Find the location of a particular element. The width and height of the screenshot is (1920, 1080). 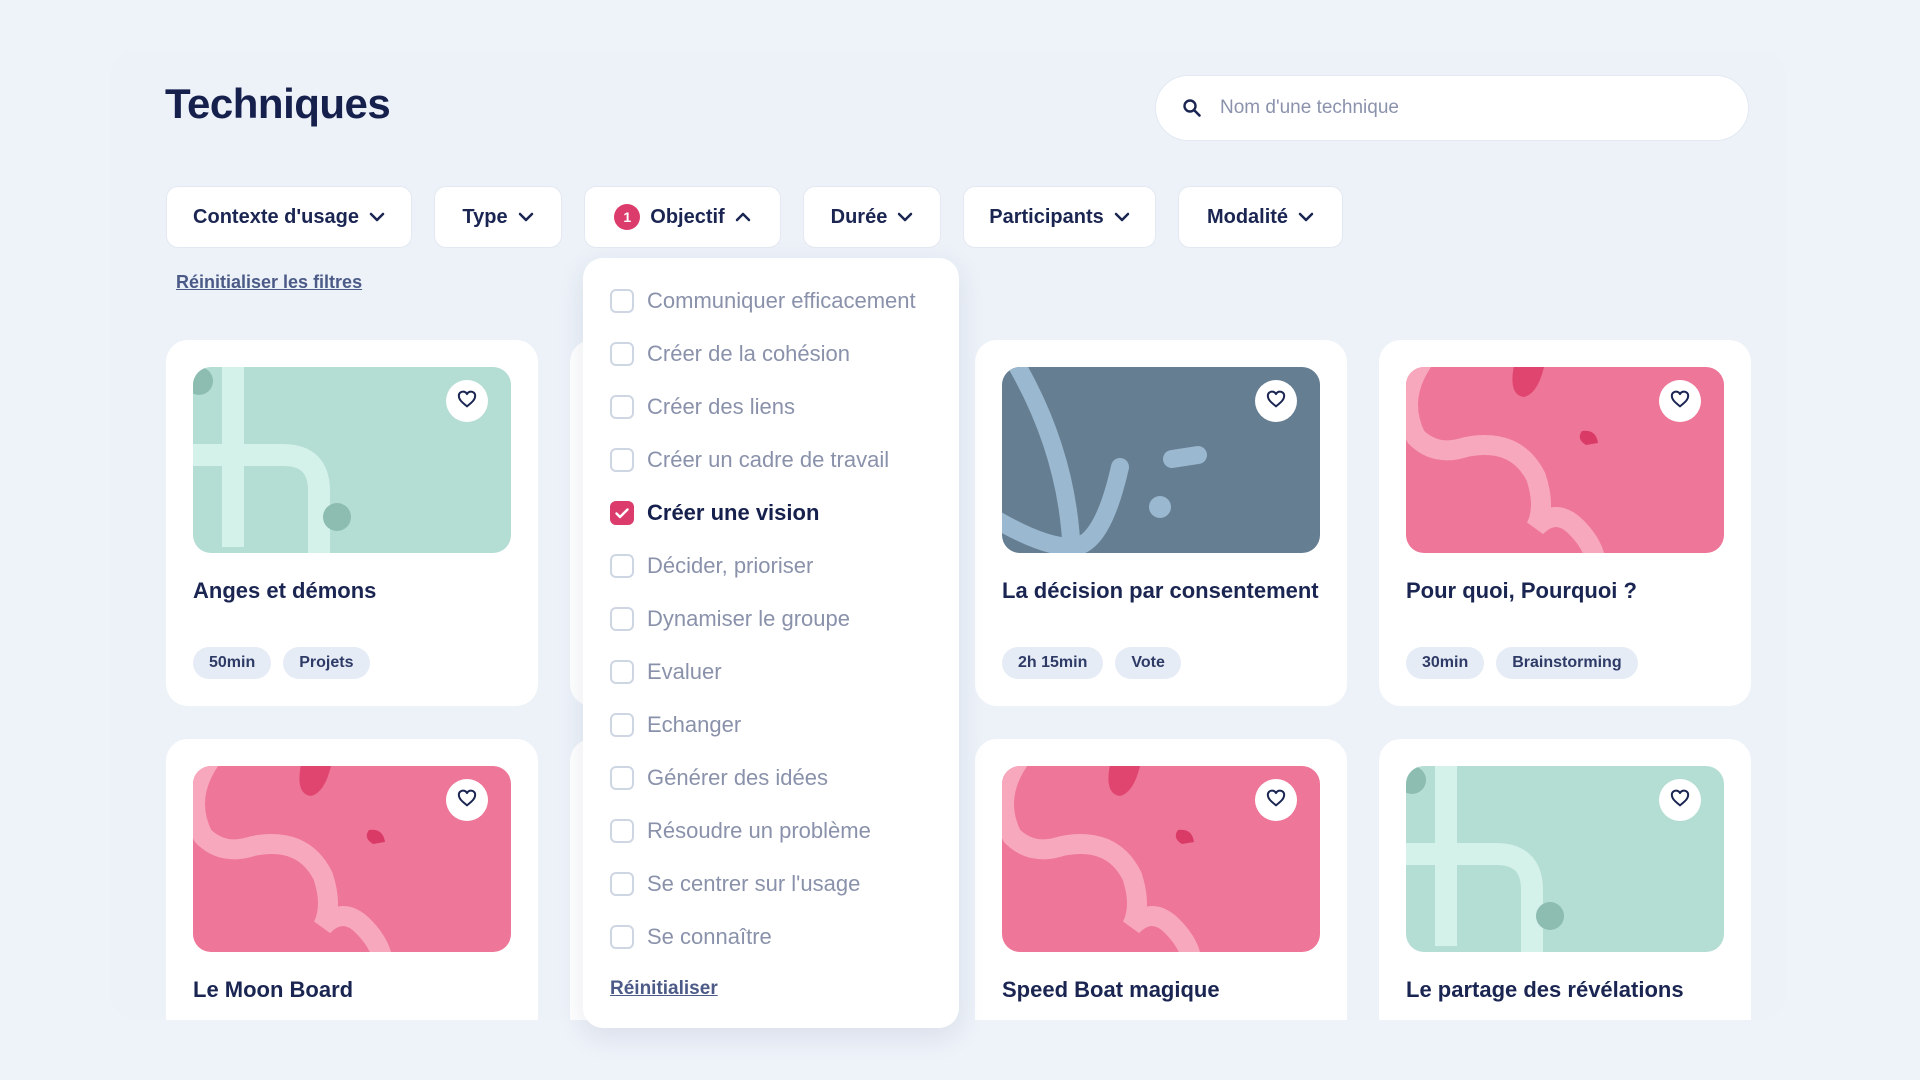

category-tag: Vote is located at coordinates (1148, 663).